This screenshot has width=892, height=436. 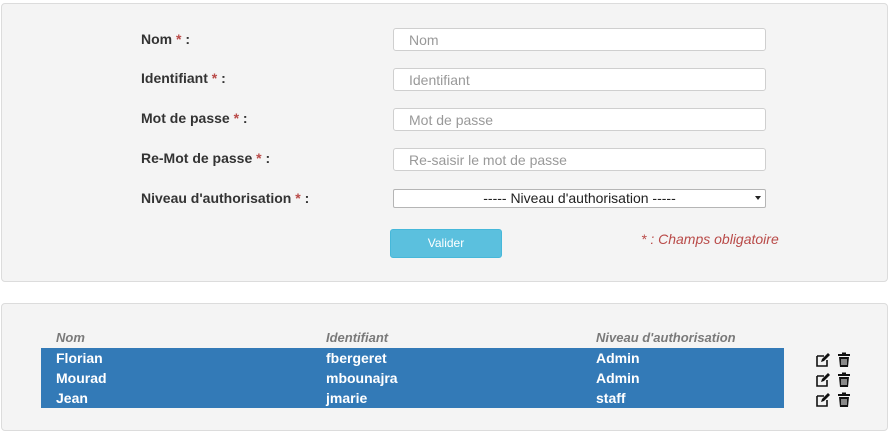 What do you see at coordinates (579, 159) in the screenshot?
I see `password-confirm-input` at bounding box center [579, 159].